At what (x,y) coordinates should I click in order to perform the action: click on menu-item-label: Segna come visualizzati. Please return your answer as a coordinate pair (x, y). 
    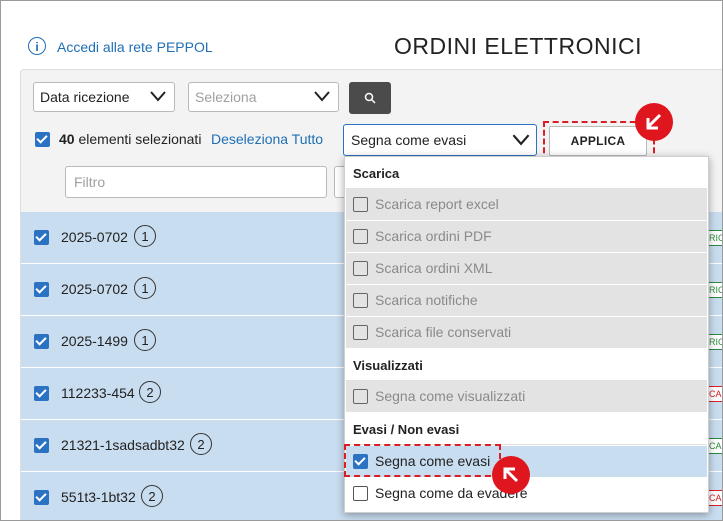
    Looking at the image, I should click on (450, 396).